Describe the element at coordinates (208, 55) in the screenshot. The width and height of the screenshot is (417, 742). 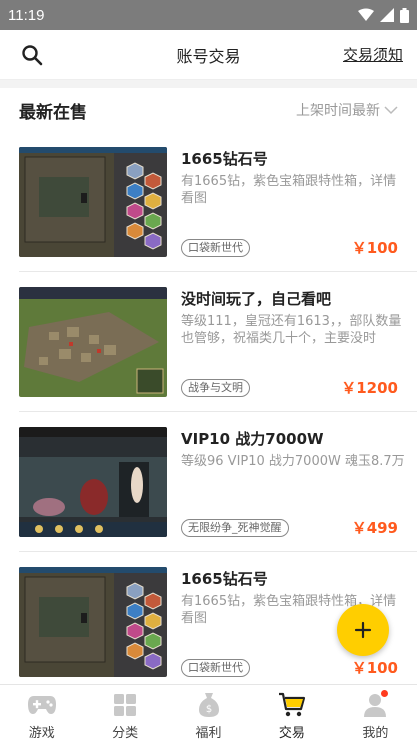
I see `top-header: 账号交易 交易须知` at that location.